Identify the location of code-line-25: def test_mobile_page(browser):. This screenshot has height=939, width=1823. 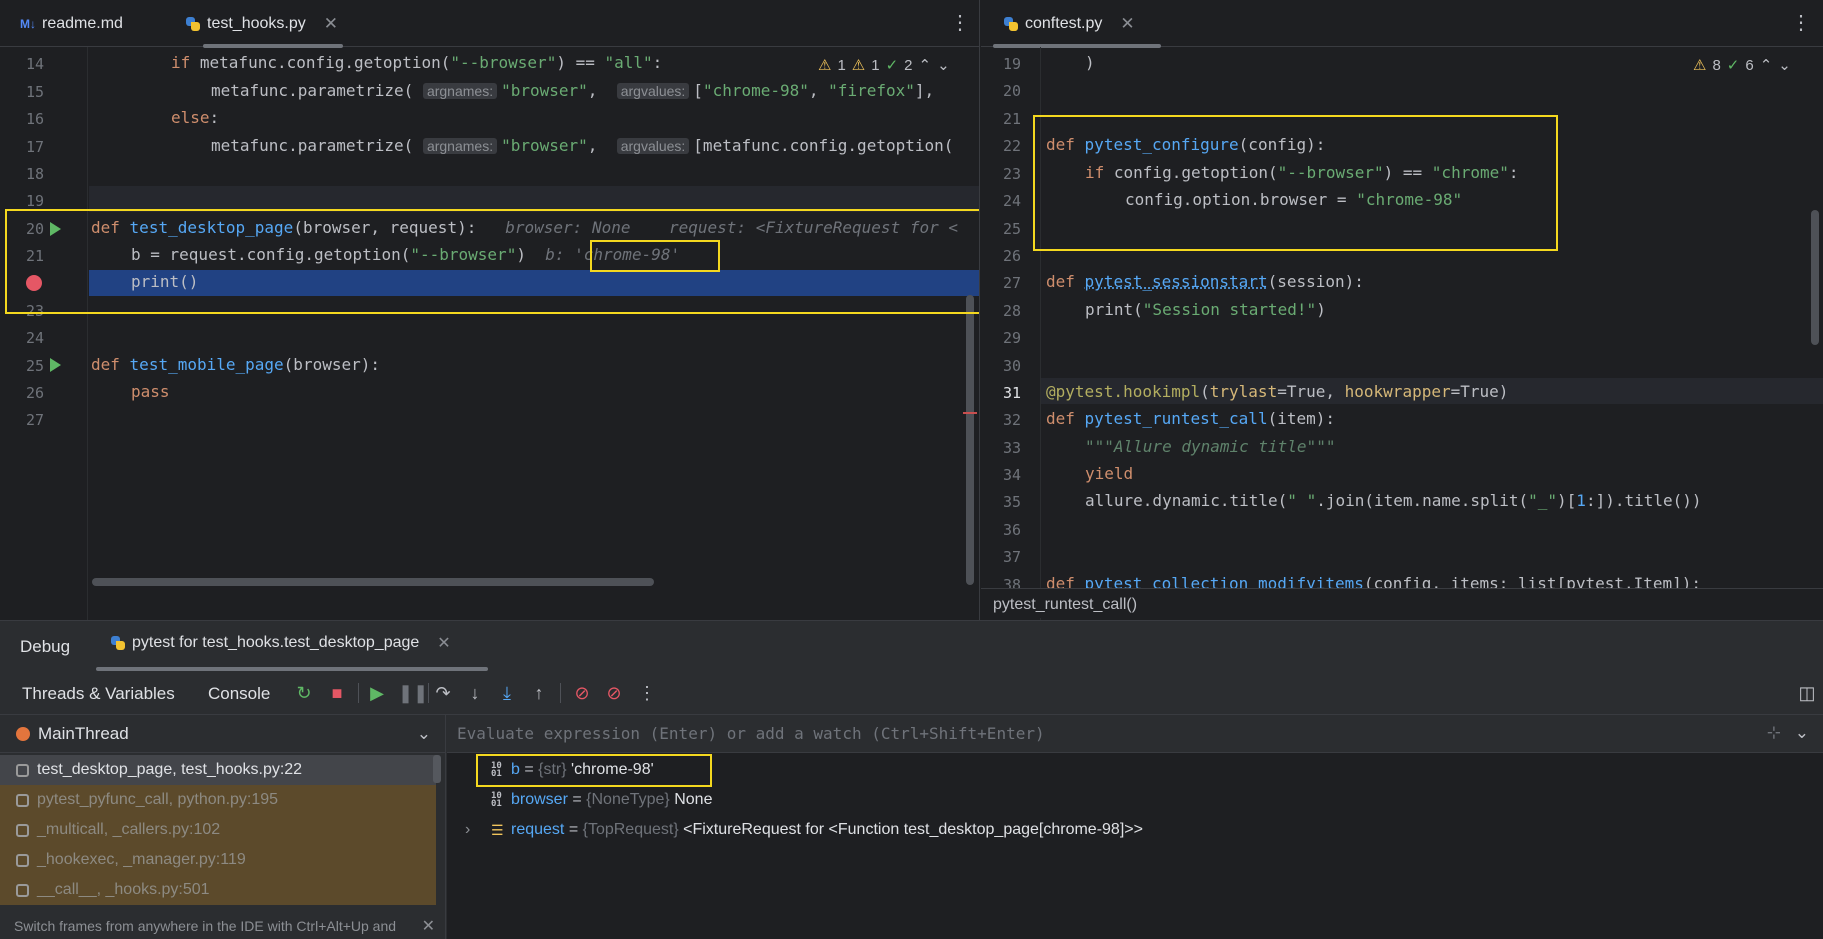
(235, 364).